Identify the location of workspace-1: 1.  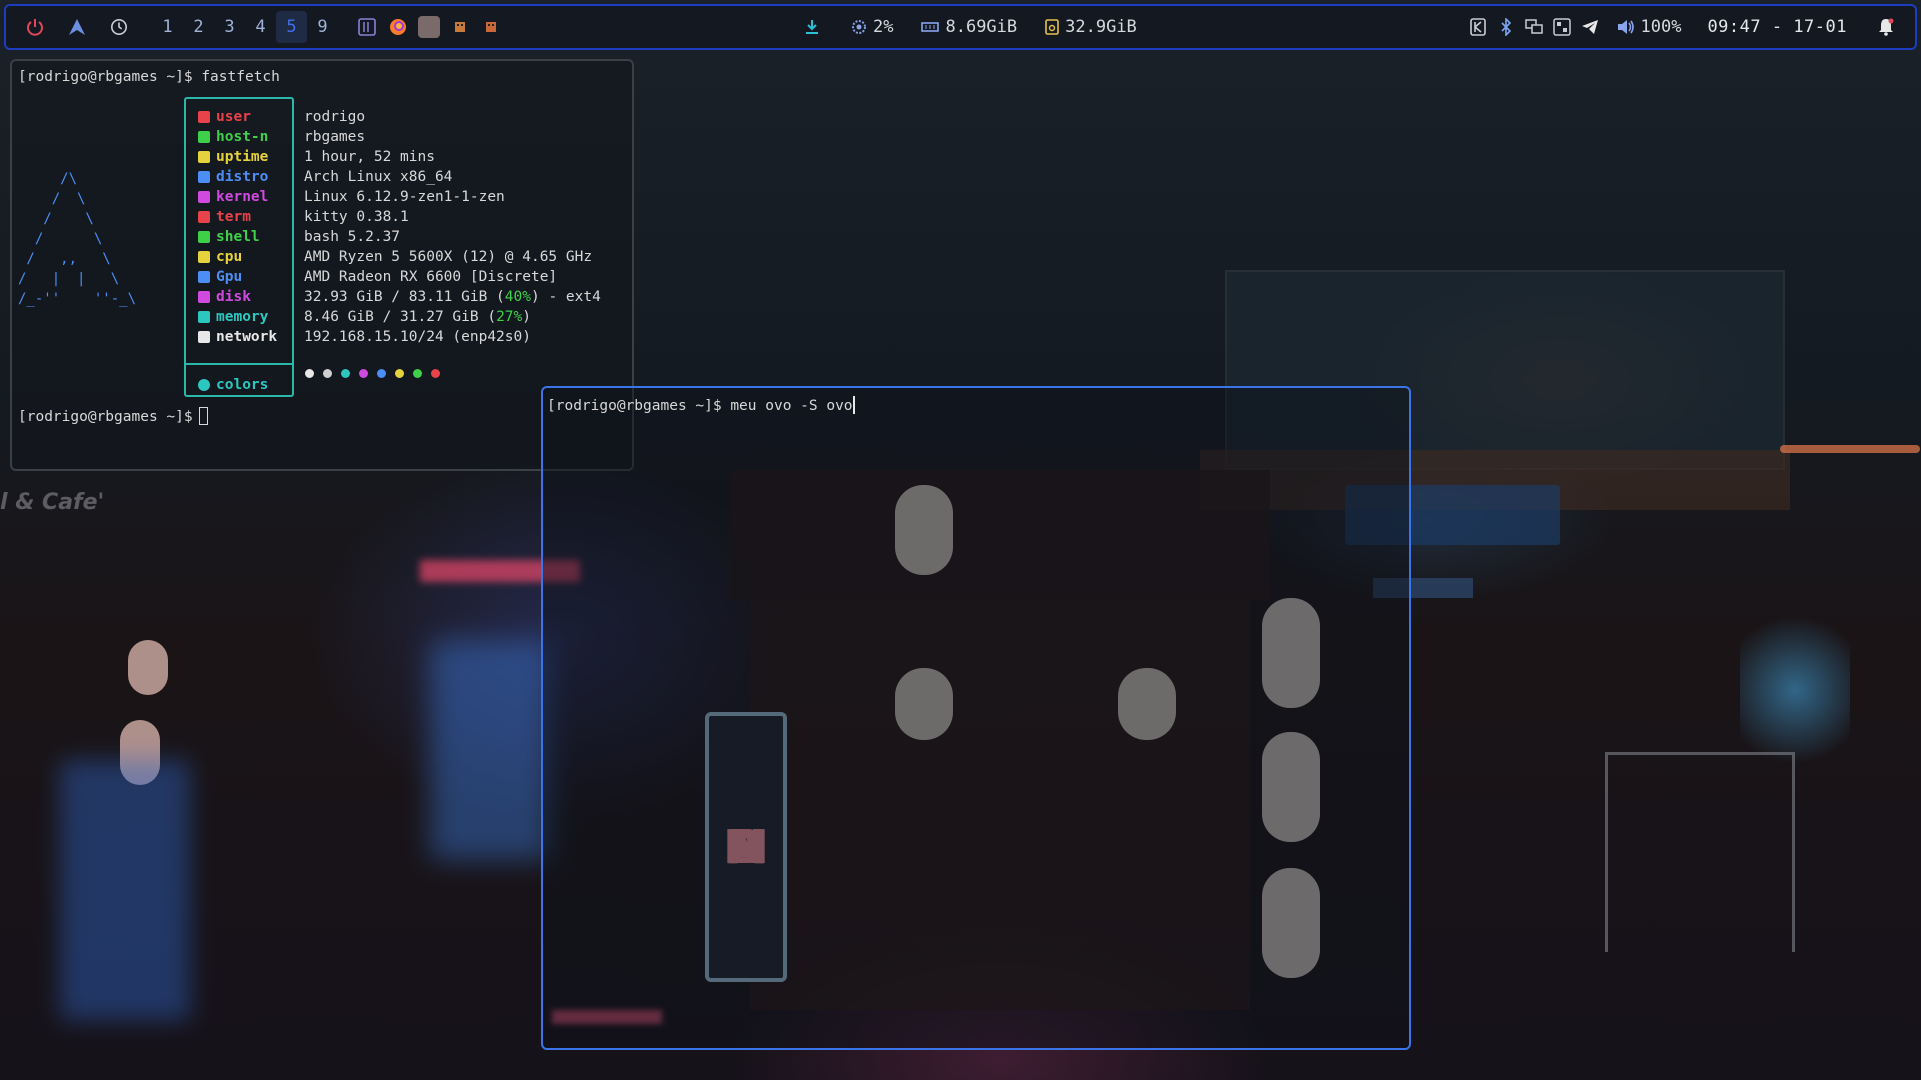
(167, 27).